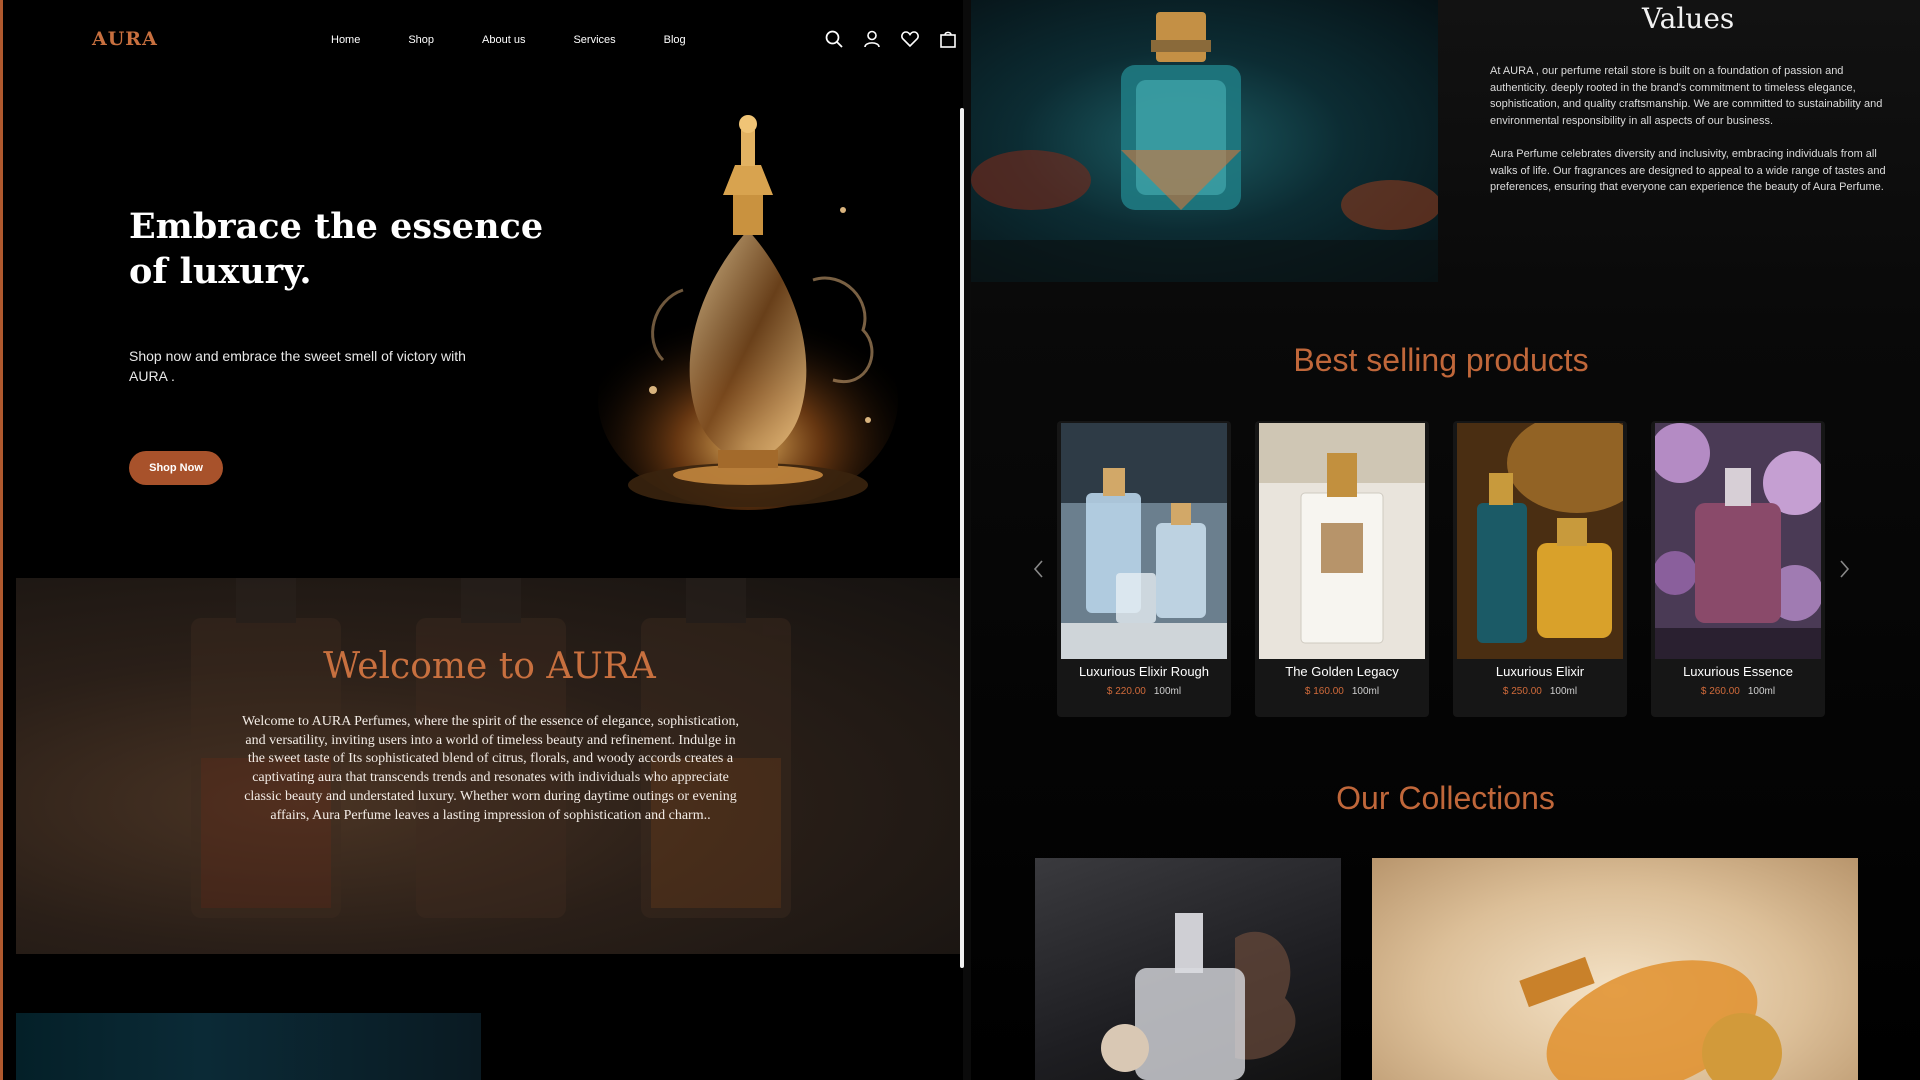  What do you see at coordinates (743, 310) in the screenshot?
I see `hero-perfume-image` at bounding box center [743, 310].